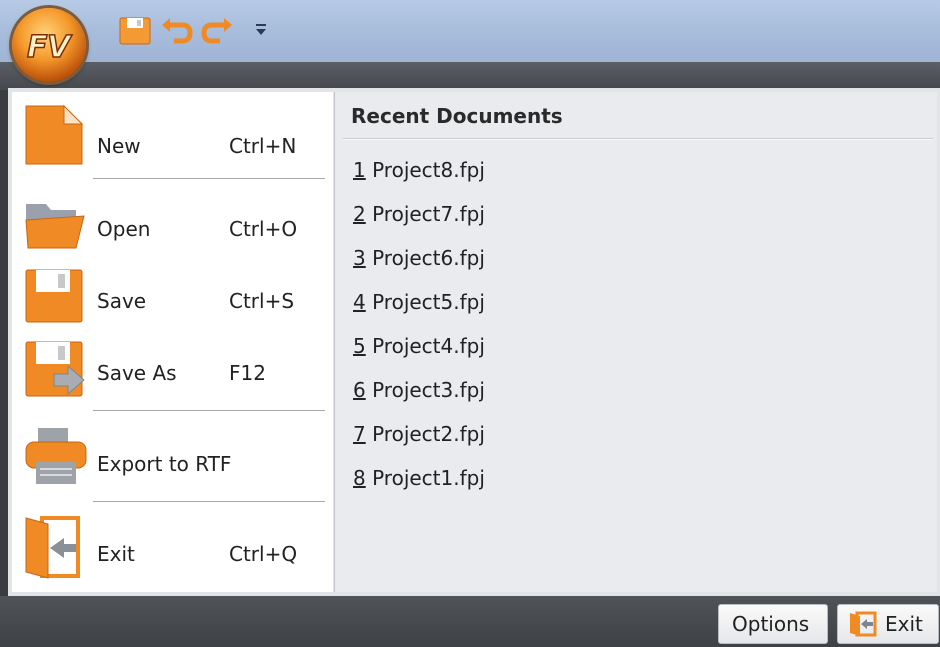  Describe the element at coordinates (60, 47) in the screenshot. I see `svg-text: V` at that location.